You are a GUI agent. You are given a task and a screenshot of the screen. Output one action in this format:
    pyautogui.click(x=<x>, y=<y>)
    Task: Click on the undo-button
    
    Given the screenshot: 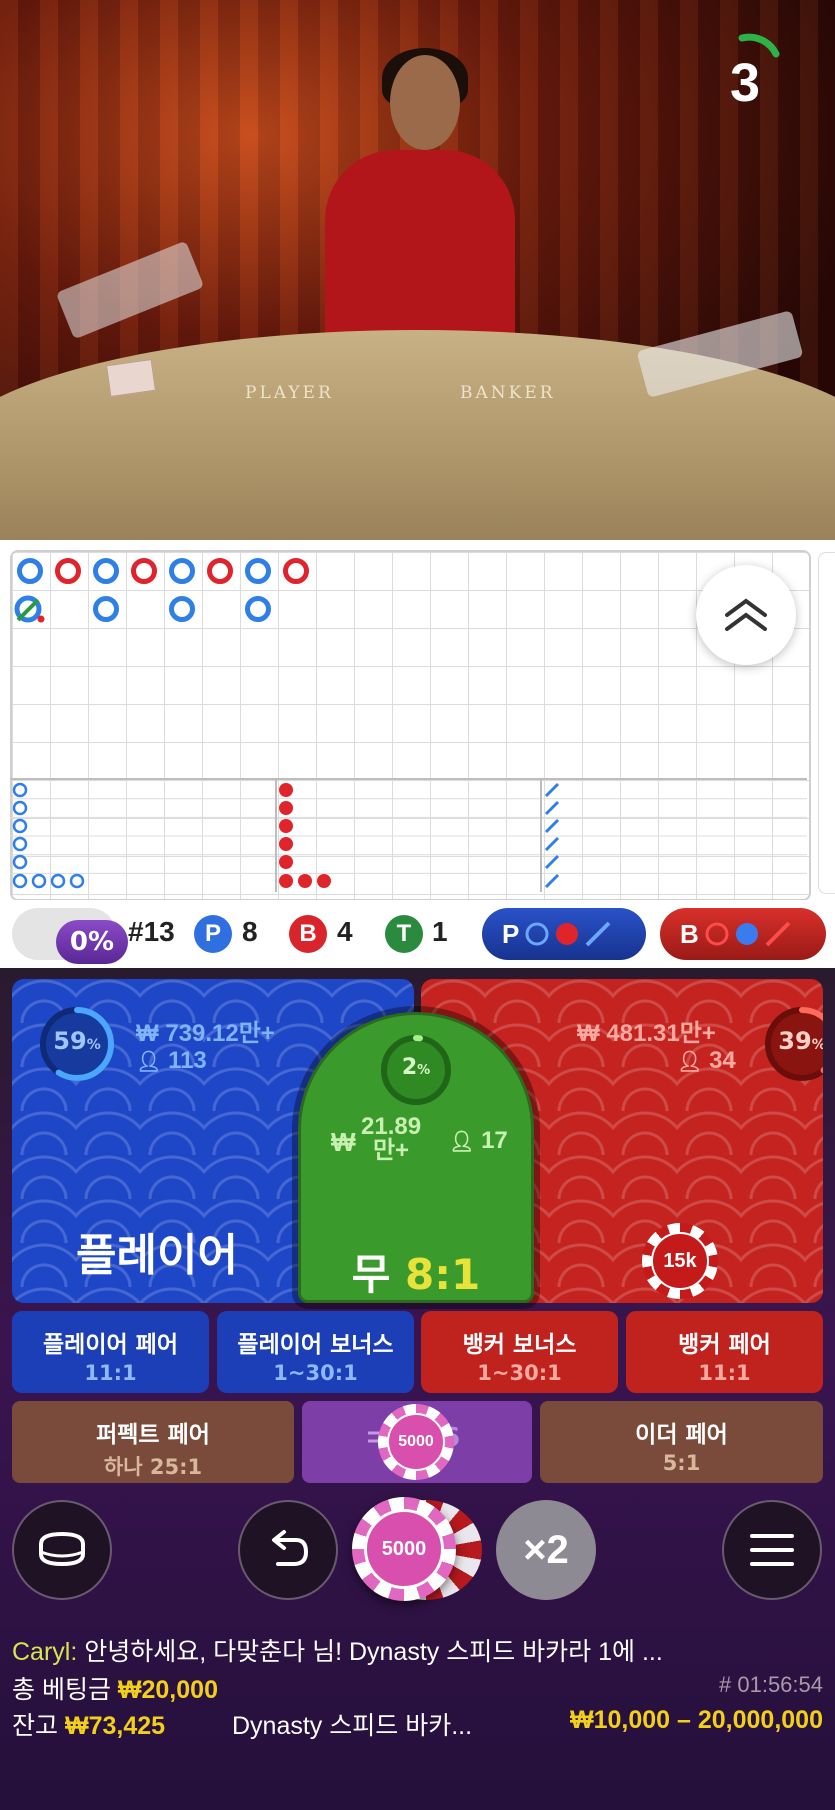 What is the action you would take?
    pyautogui.click(x=288, y=1550)
    